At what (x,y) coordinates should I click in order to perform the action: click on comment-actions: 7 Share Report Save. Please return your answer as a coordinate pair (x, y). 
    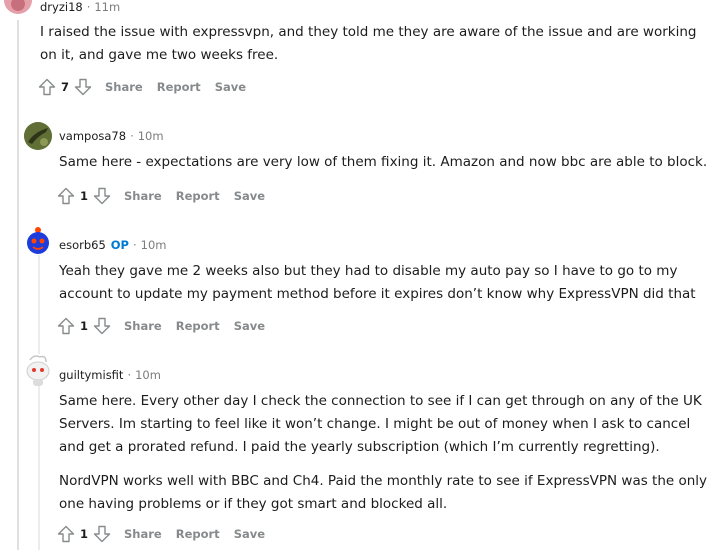
    Looking at the image, I should click on (141, 87).